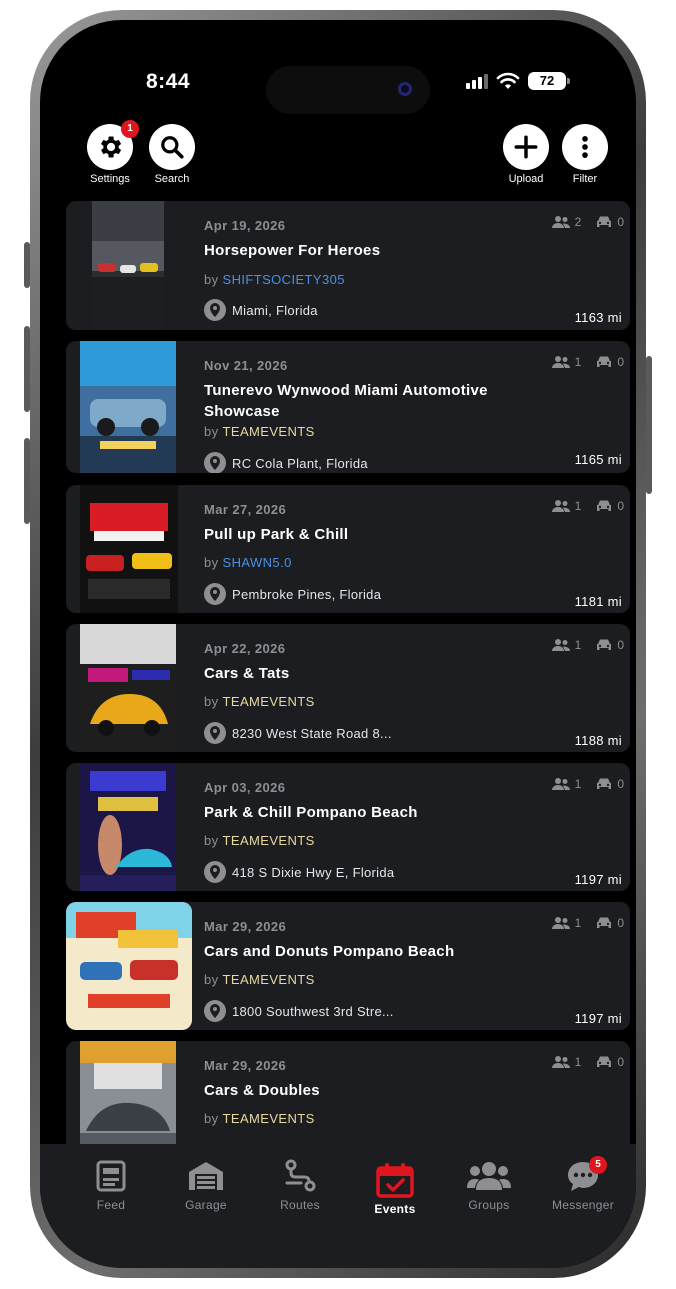 Image resolution: width=676 pixels, height=1289 pixels. Describe the element at coordinates (583, 1184) in the screenshot. I see `tab-messenger: 5 Messenger` at that location.